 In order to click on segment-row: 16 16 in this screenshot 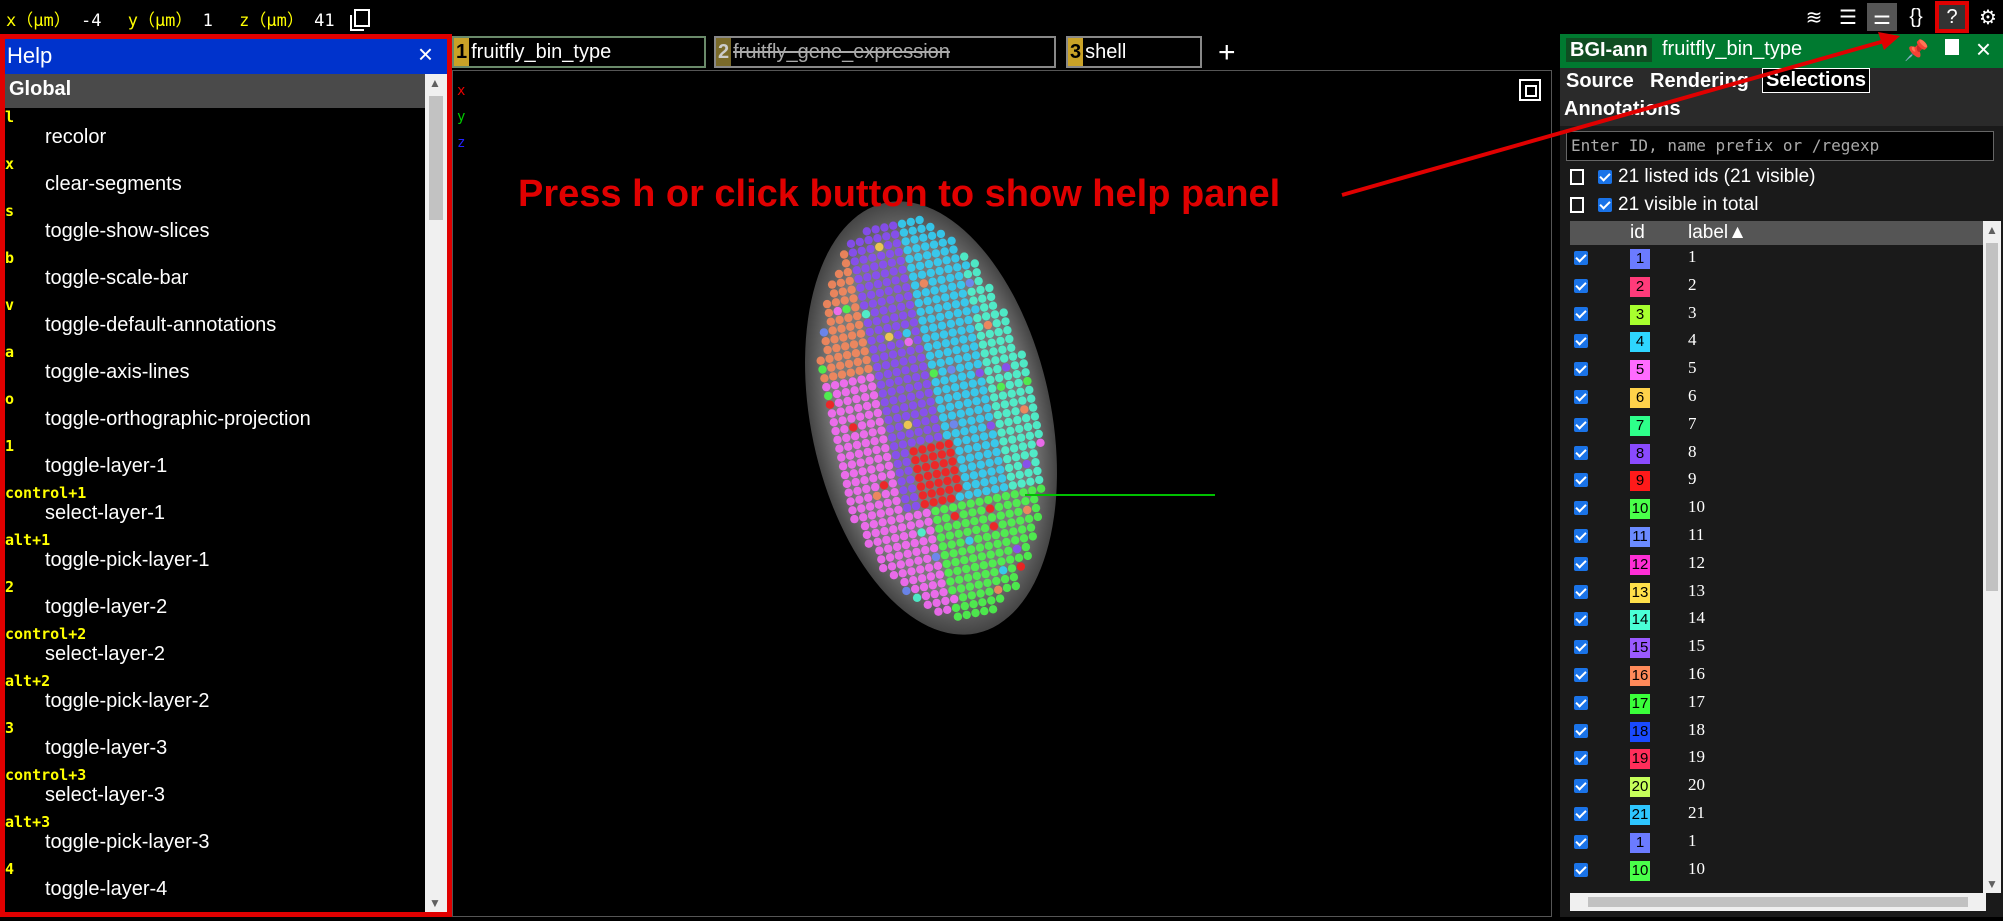, I will do `click(1778, 676)`.